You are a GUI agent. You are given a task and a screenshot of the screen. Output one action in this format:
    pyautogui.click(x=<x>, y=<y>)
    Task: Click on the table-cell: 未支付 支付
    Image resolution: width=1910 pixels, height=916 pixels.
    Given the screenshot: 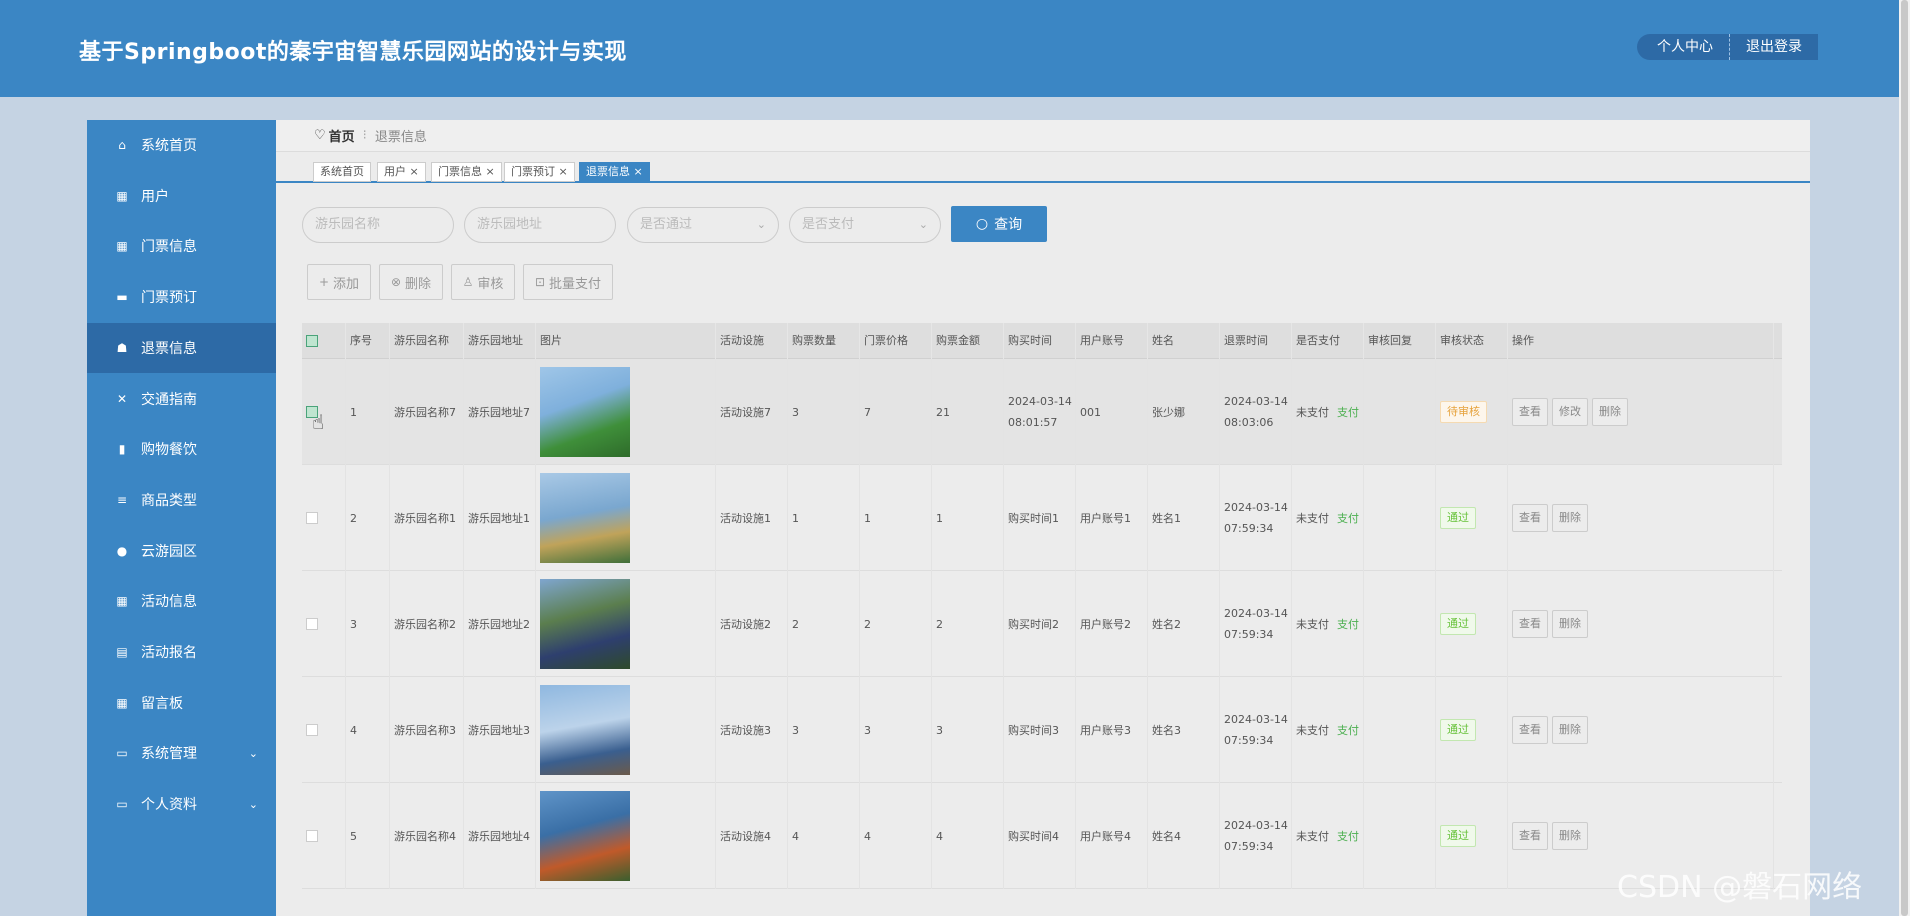 What is the action you would take?
    pyautogui.click(x=1328, y=518)
    